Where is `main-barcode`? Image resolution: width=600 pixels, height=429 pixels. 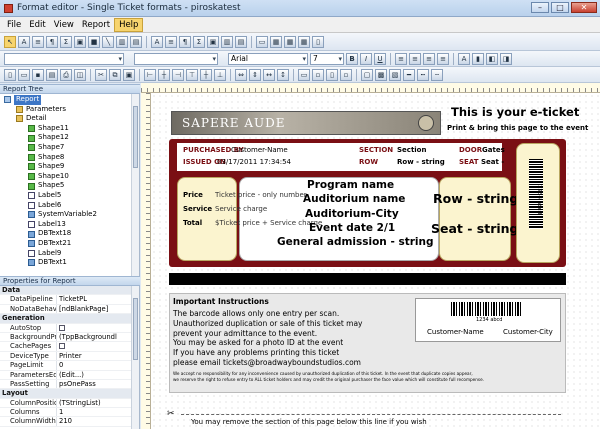 main-barcode is located at coordinates (486, 309).